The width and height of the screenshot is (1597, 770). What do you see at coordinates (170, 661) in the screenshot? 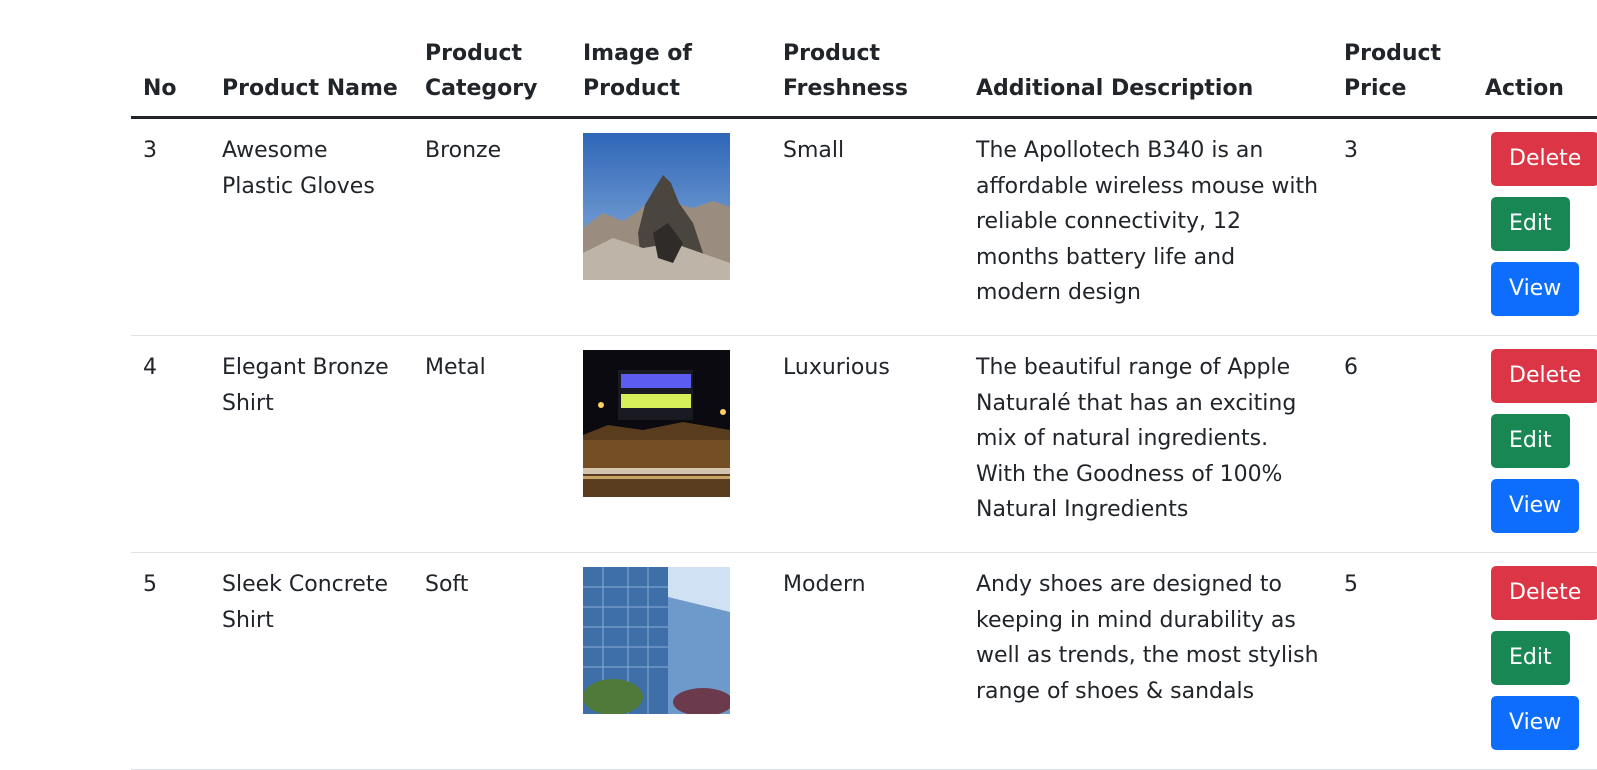
I see `cell-no: 5` at bounding box center [170, 661].